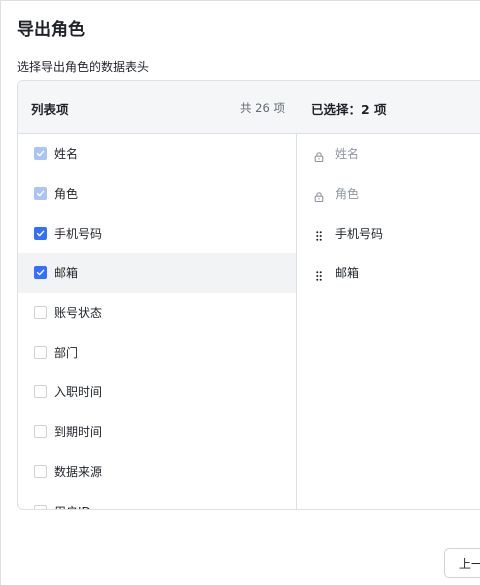  Describe the element at coordinates (78, 392) in the screenshot. I see `list-item-label: 入职时间` at that location.